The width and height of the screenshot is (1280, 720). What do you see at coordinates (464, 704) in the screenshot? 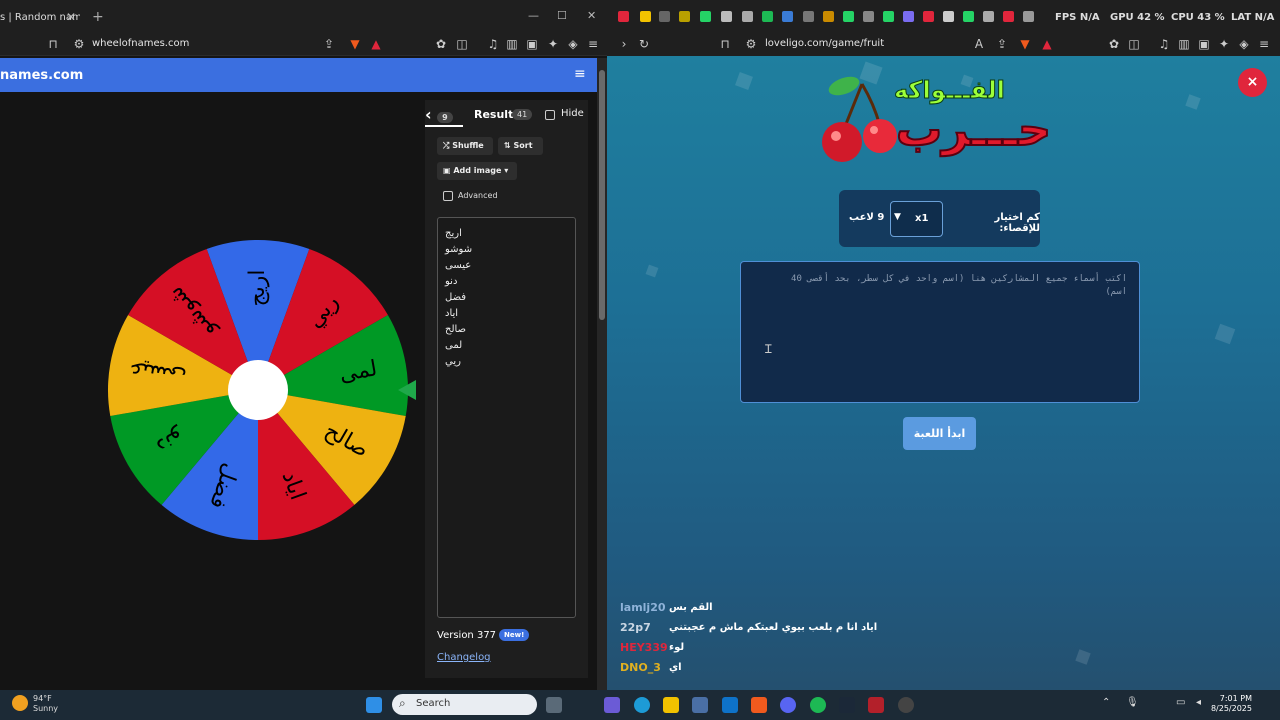
I see `taskbar-search: ⌕ Search` at bounding box center [464, 704].